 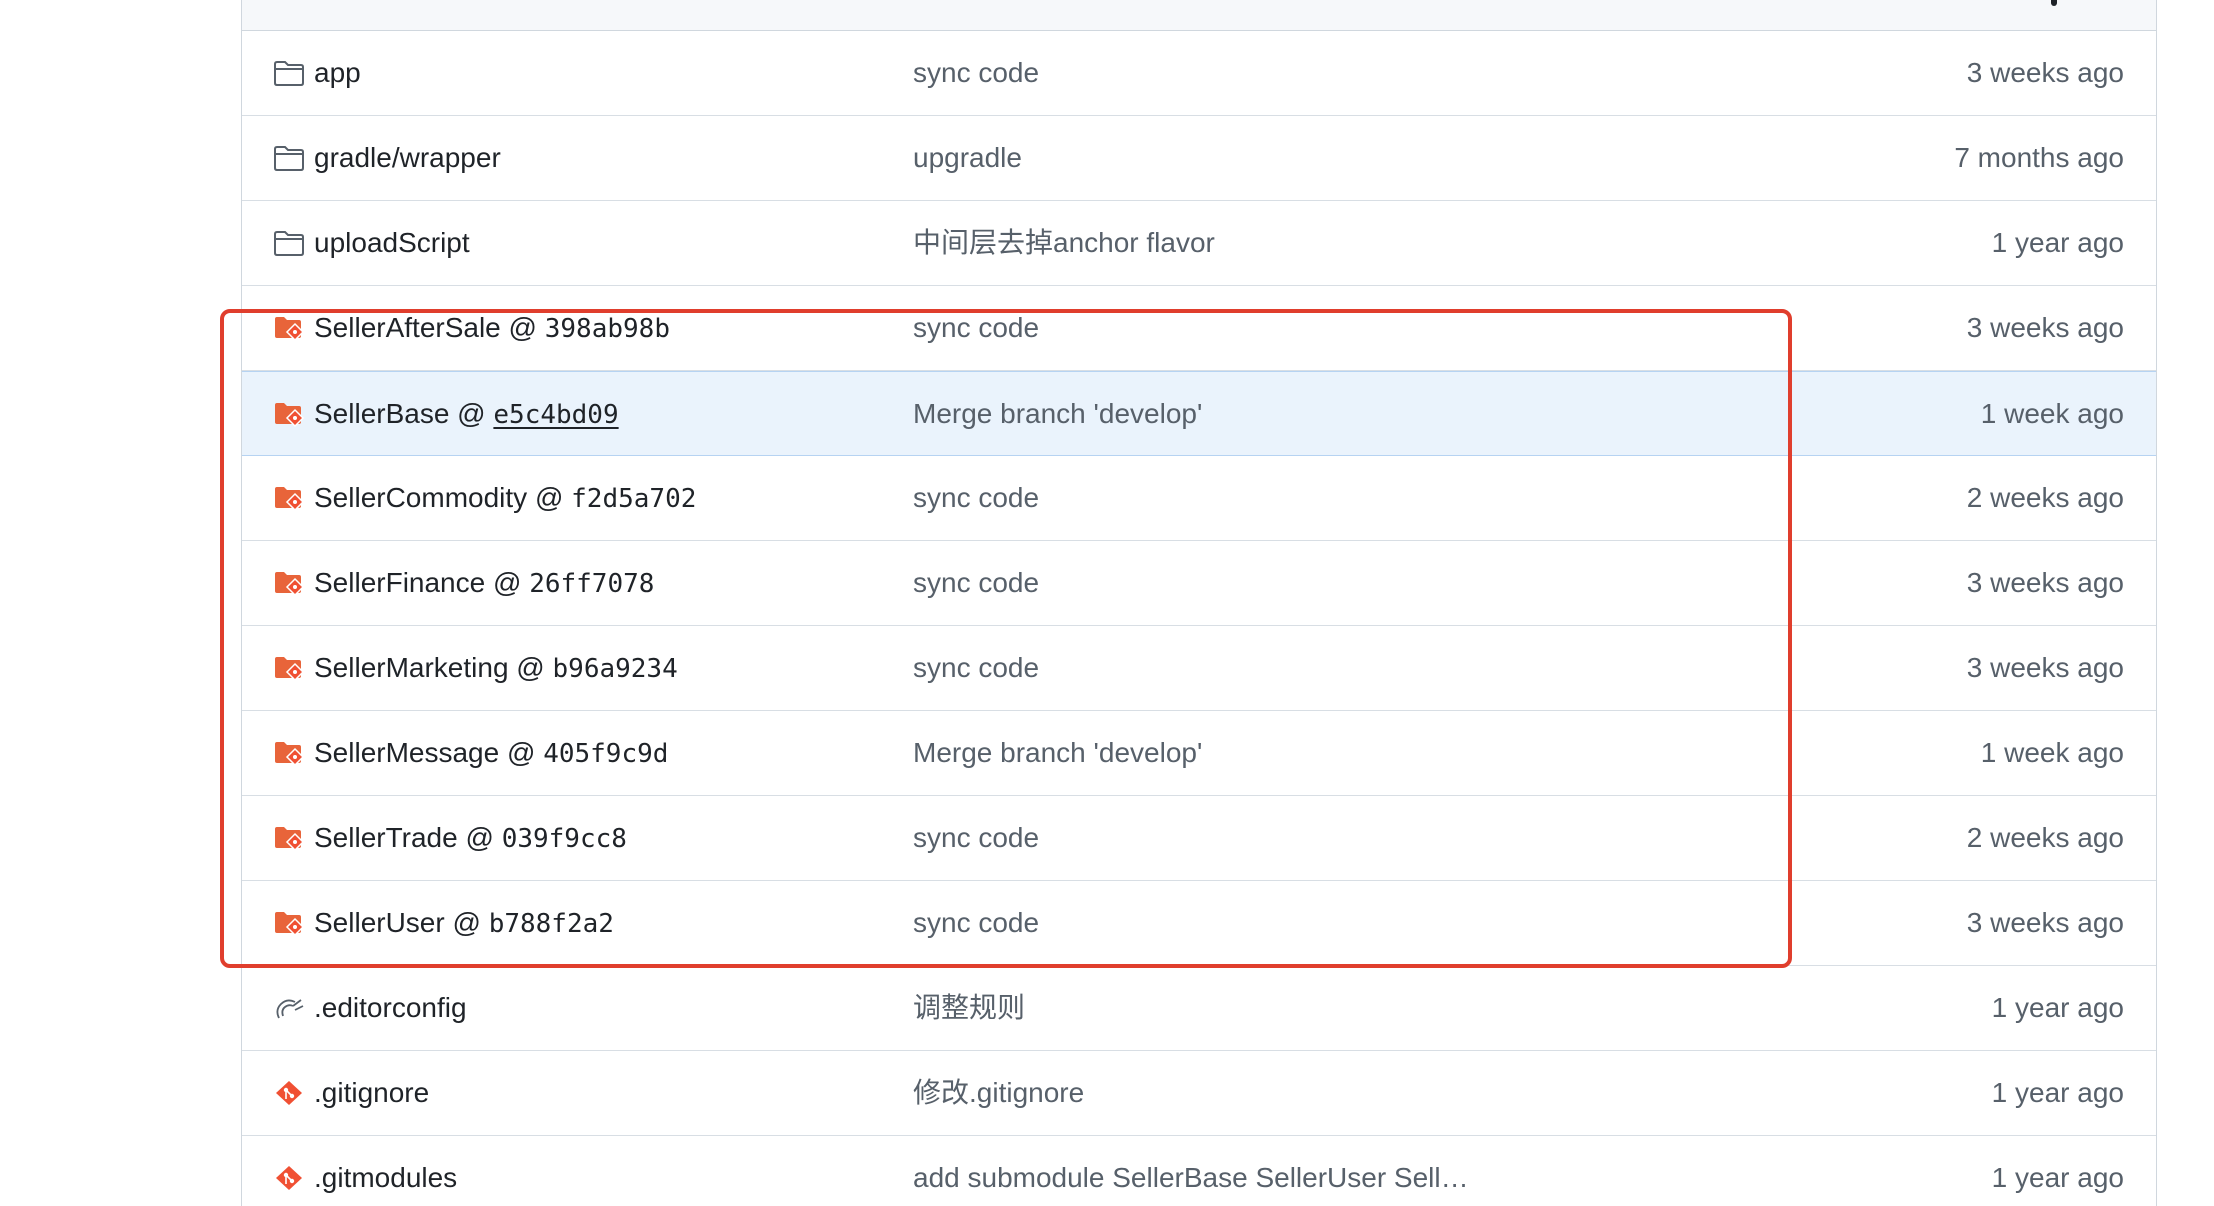 What do you see at coordinates (505, 498) in the screenshot?
I see `submodule-name-link: SellerCommodity @ f2d5a702` at bounding box center [505, 498].